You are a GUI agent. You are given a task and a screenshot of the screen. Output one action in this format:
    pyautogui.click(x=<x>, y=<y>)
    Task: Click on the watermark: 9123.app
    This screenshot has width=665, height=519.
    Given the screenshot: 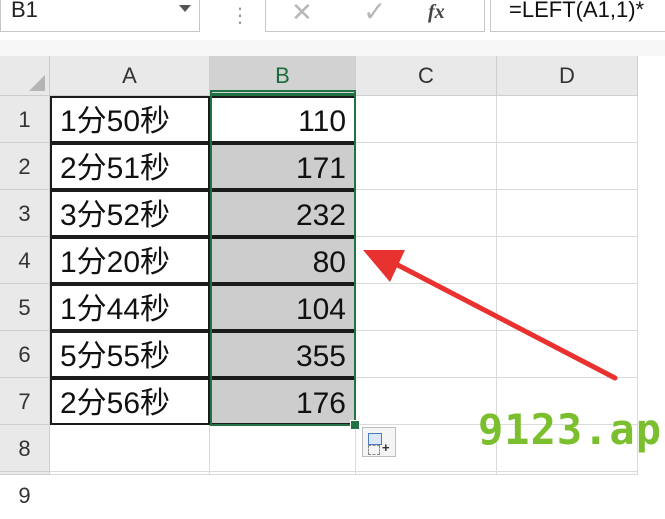 What is the action you would take?
    pyautogui.click(x=571, y=429)
    